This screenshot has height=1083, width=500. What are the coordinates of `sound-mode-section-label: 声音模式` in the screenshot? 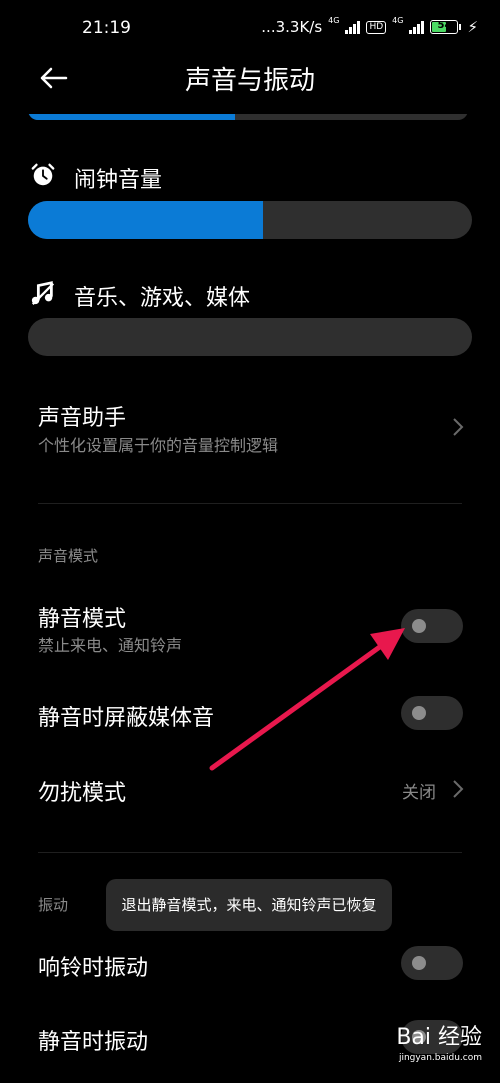 It's located at (68, 556).